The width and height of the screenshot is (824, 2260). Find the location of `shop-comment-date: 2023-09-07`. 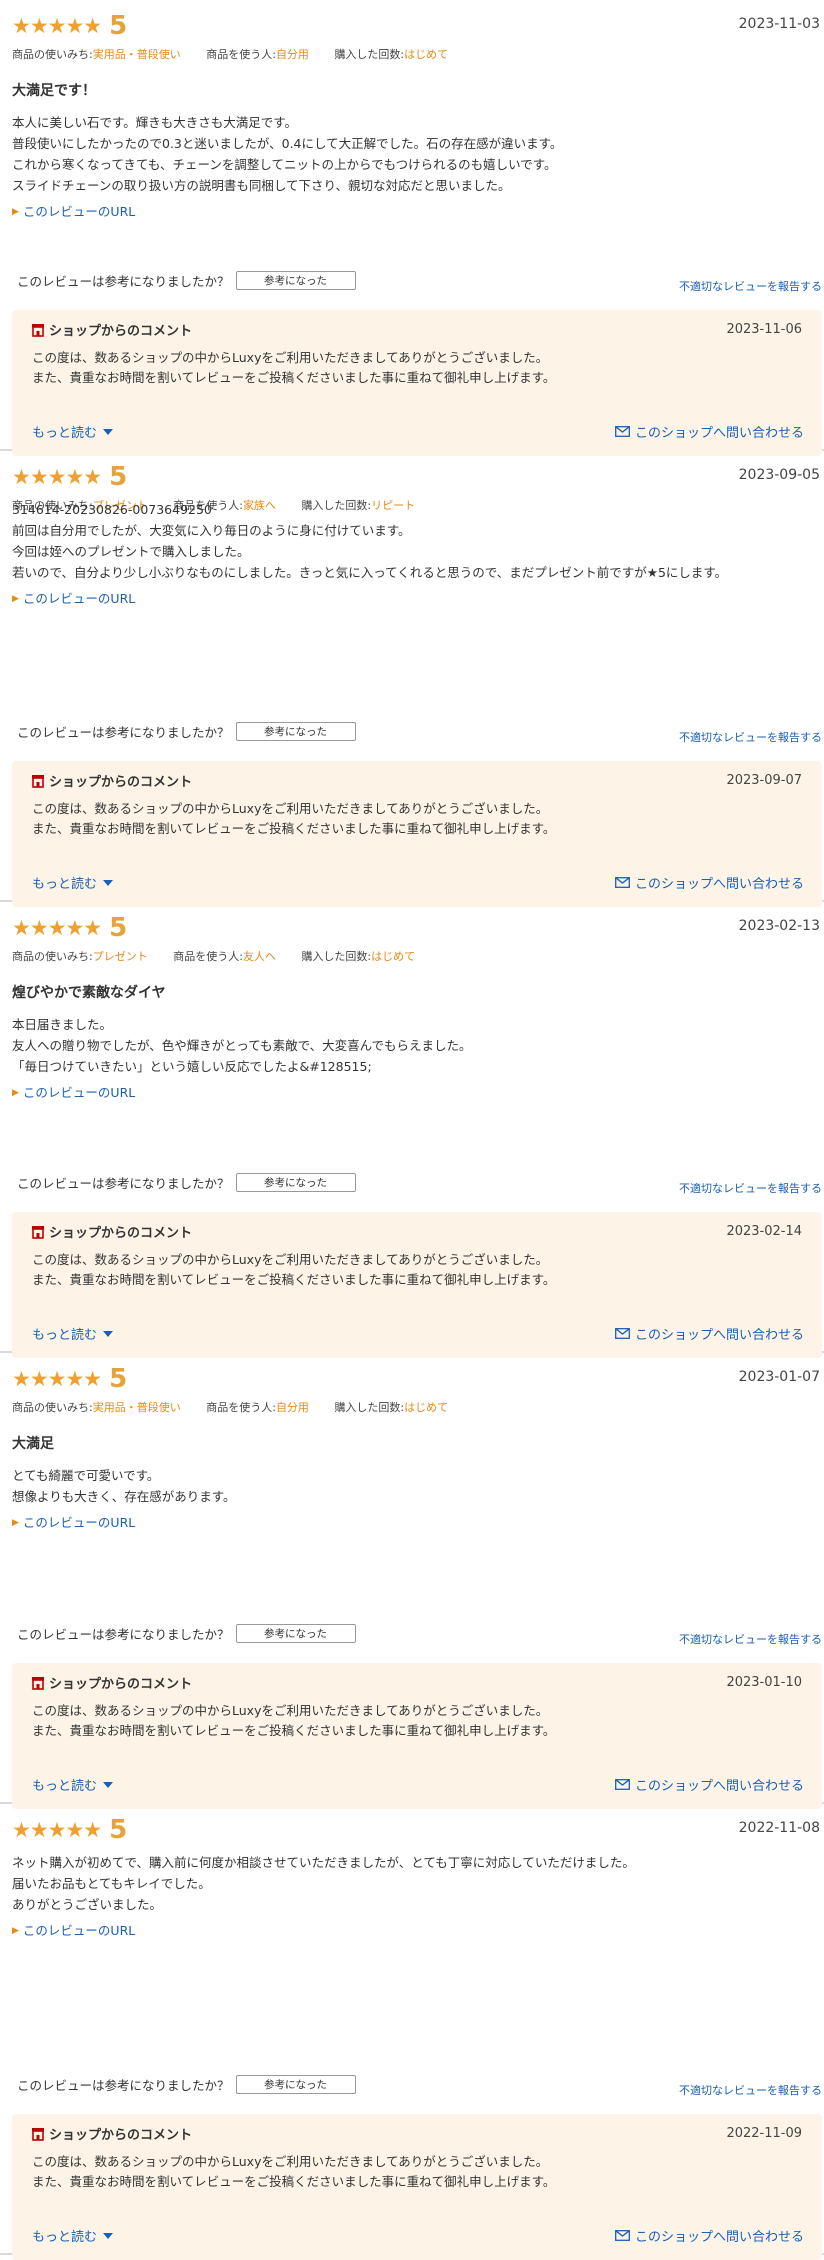

shop-comment-date: 2023-09-07 is located at coordinates (764, 780).